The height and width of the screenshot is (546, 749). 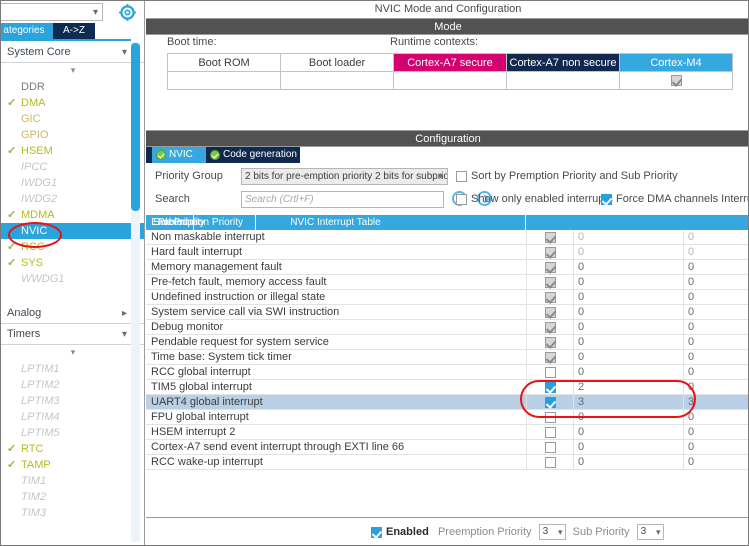 I want to click on table-row: Non maskable interrupt 0 0, so click(x=447, y=237).